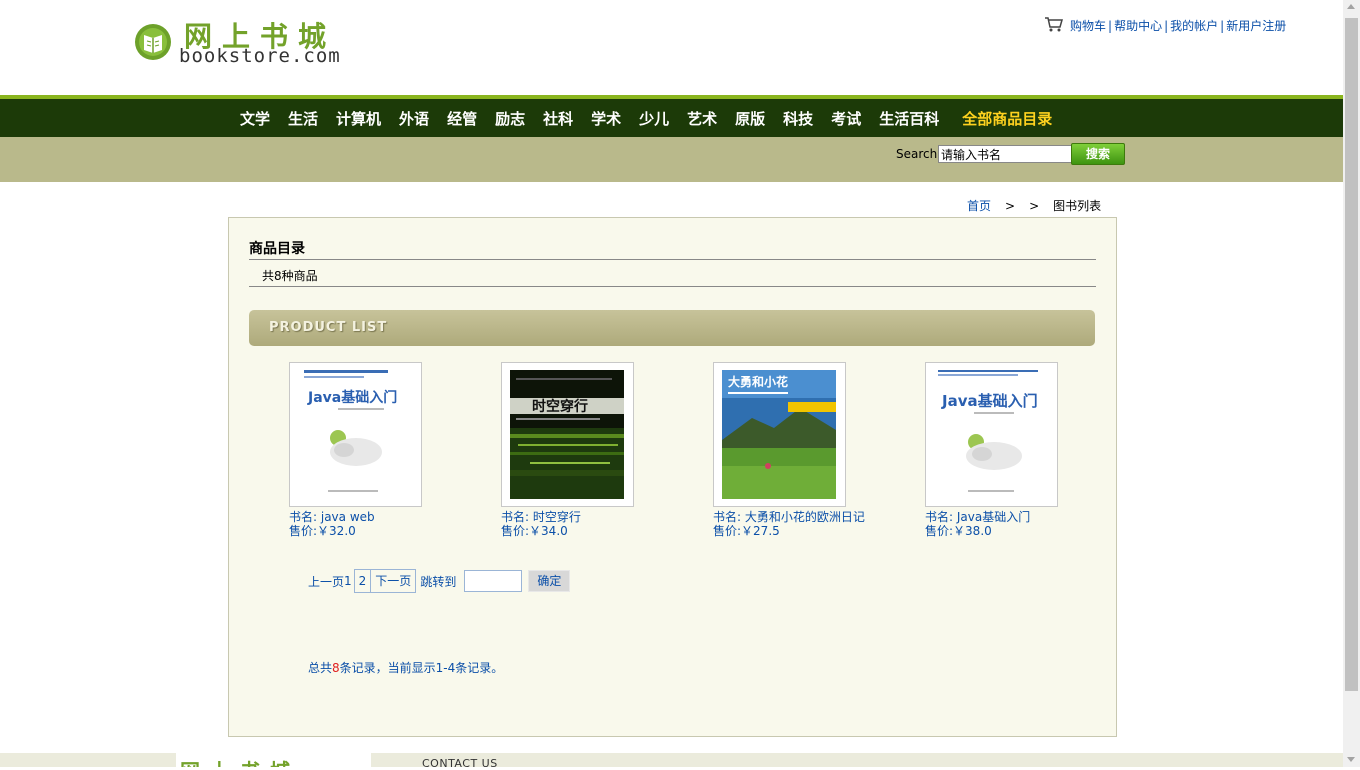 This screenshot has height=770, width=1360. Describe the element at coordinates (303, 118) in the screenshot. I see `nav-item-life: 生活` at that location.